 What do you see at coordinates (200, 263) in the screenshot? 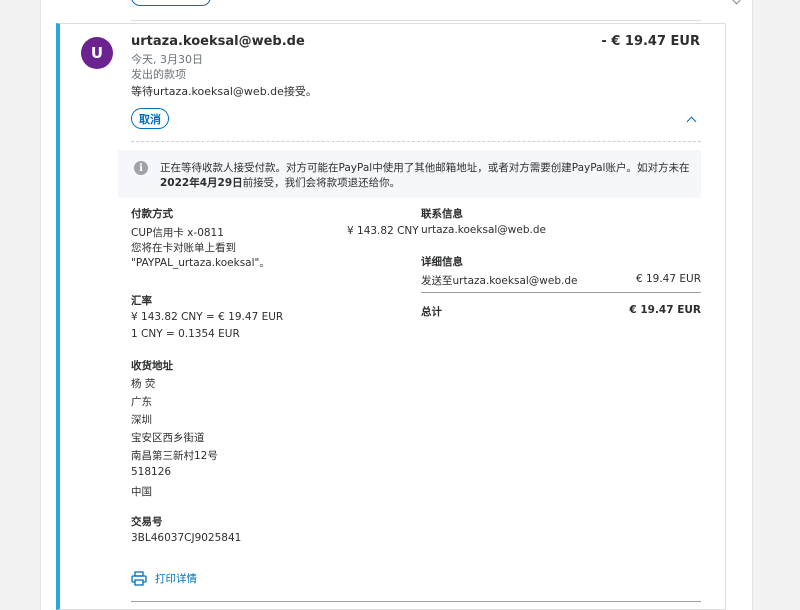
I see `statement-descriptor: "PAYPAL_urtaza.koeksal"。` at bounding box center [200, 263].